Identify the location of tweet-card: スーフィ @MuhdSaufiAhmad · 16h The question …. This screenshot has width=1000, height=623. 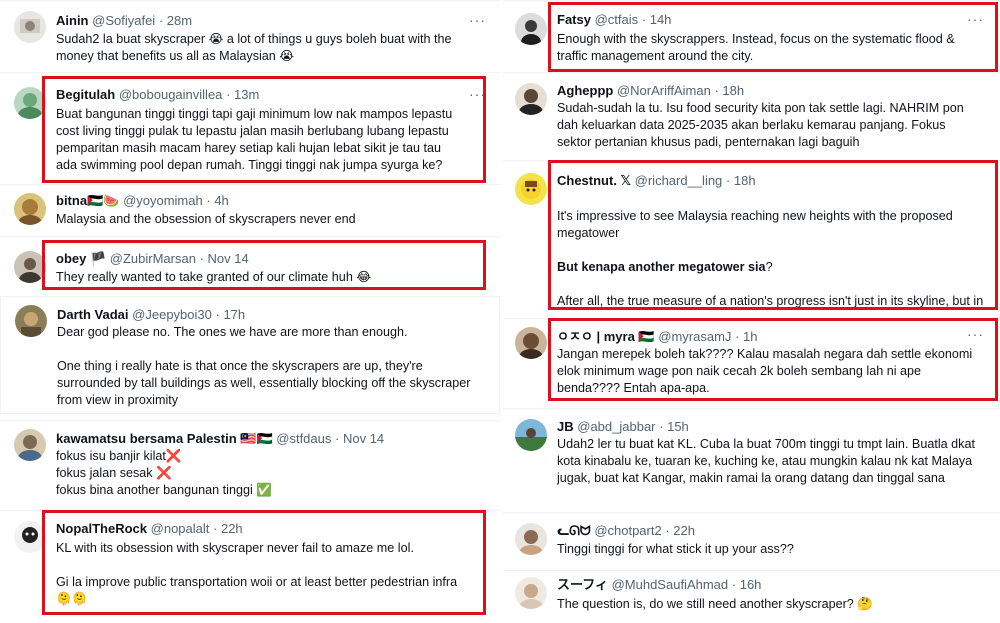
(751, 596).